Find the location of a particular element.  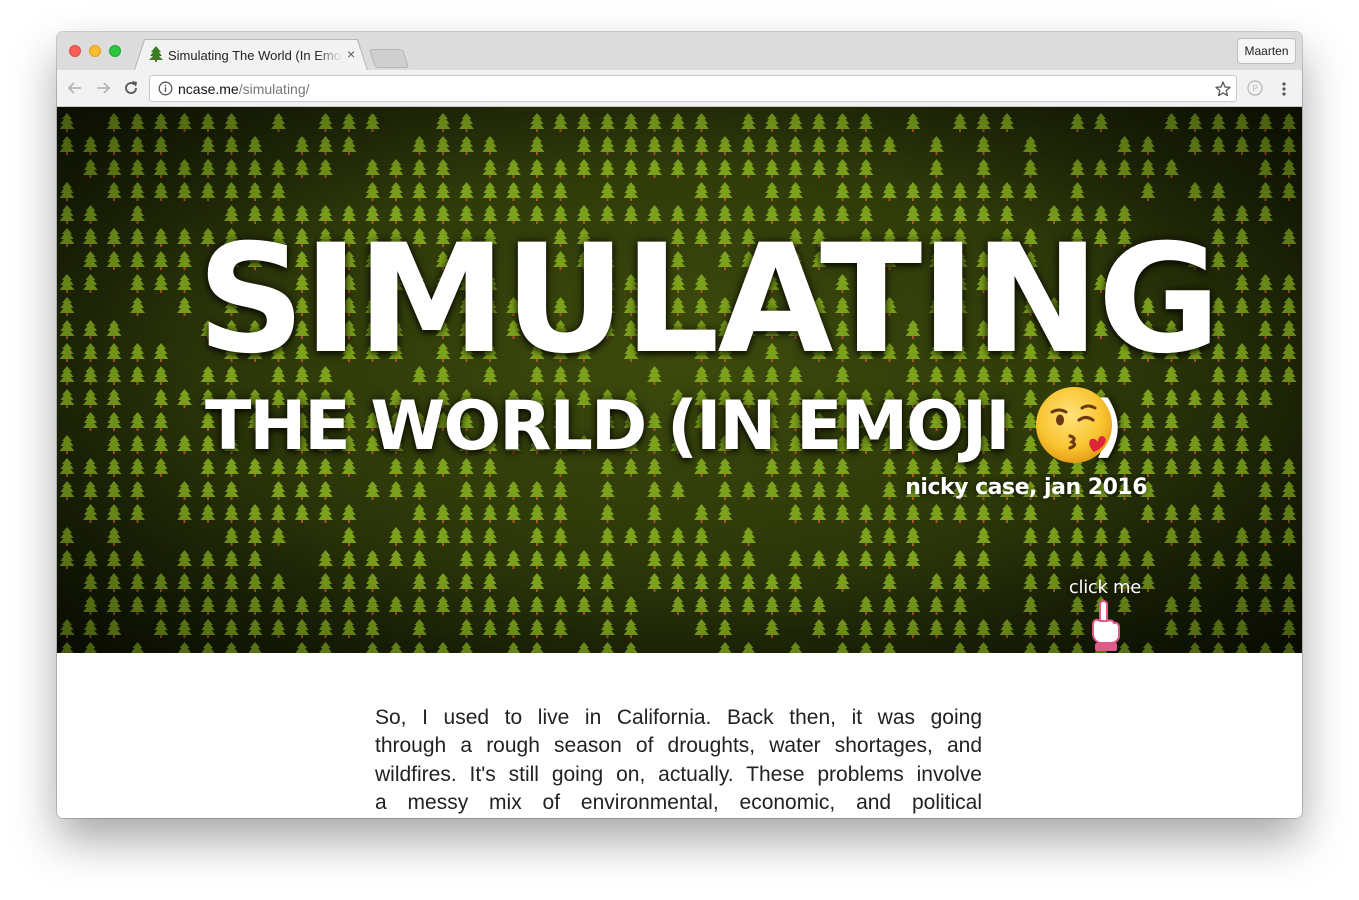

minimize-window-button is located at coordinates (95, 51).